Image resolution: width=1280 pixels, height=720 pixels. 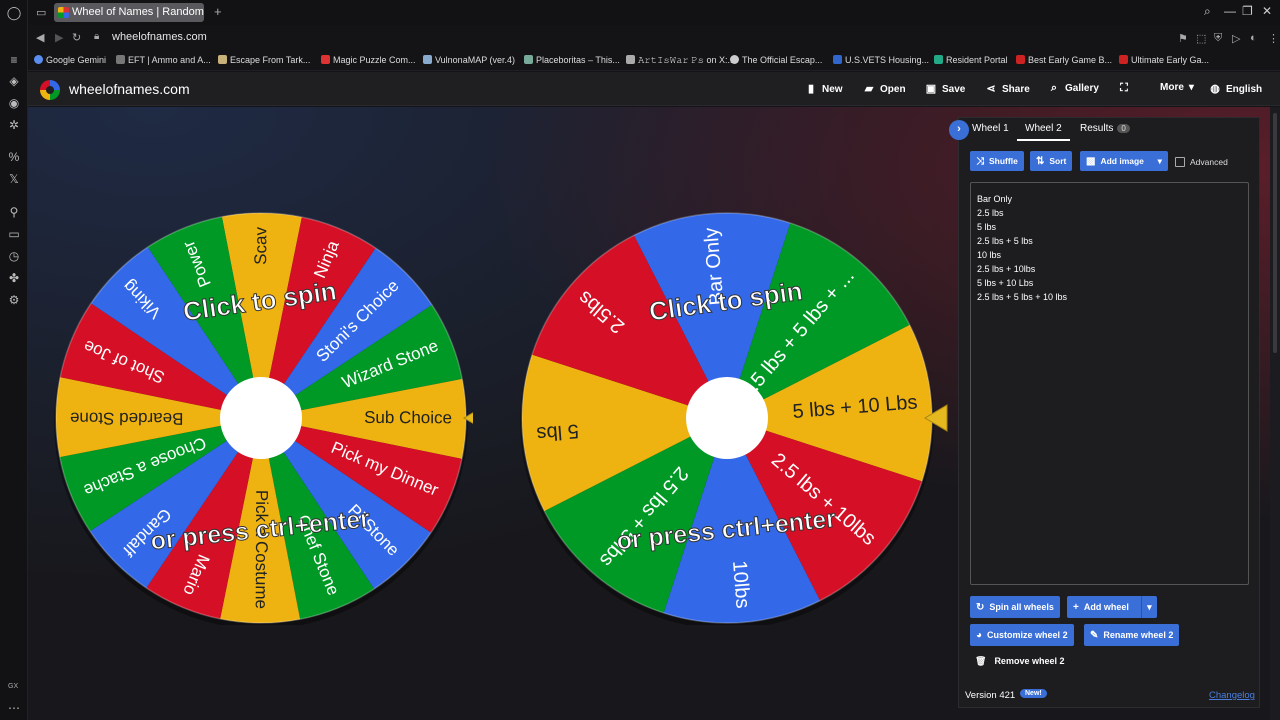 I want to click on palette-icon: ◕, so click(x=979, y=635).